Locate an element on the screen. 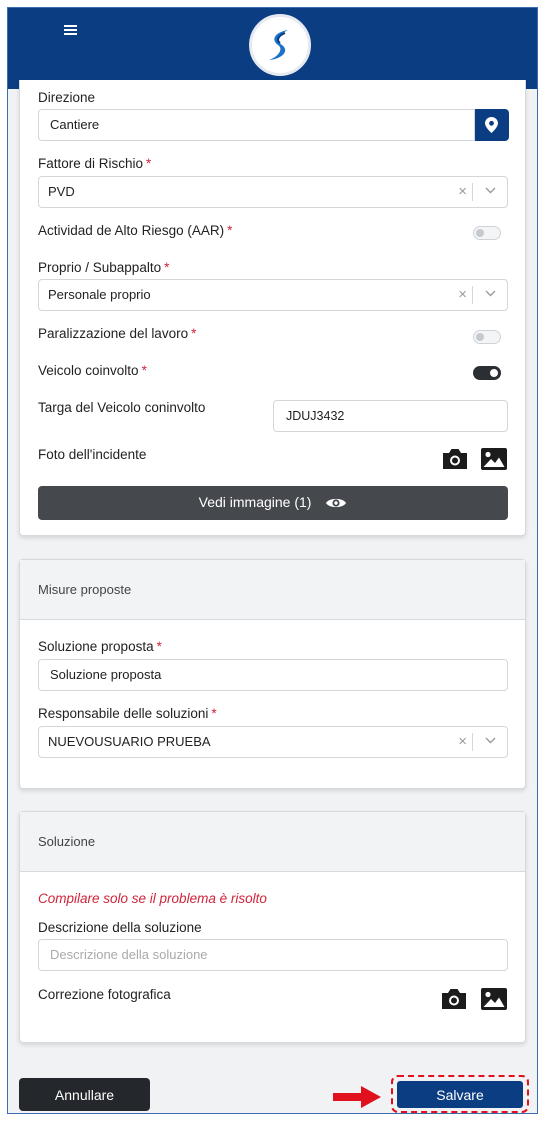 This screenshot has width=544, height=1127. save-button: Salvare is located at coordinates (460, 1094).